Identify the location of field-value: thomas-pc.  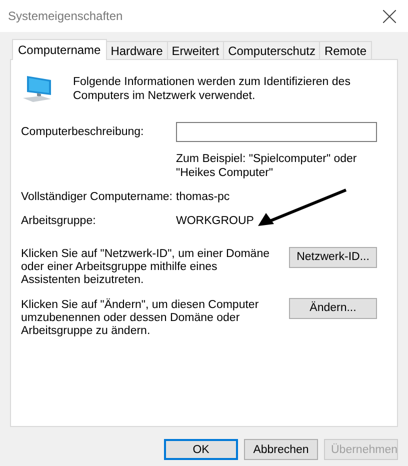
(203, 197).